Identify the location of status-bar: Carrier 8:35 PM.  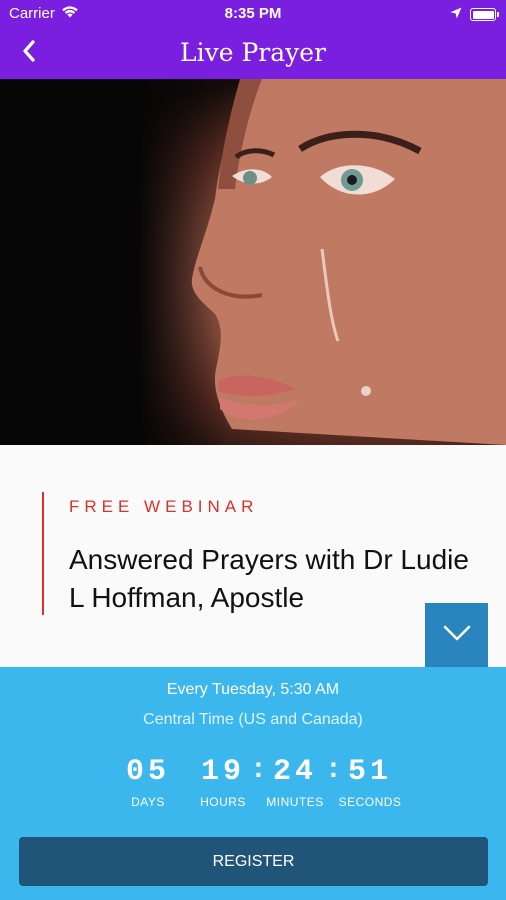
(253, 14).